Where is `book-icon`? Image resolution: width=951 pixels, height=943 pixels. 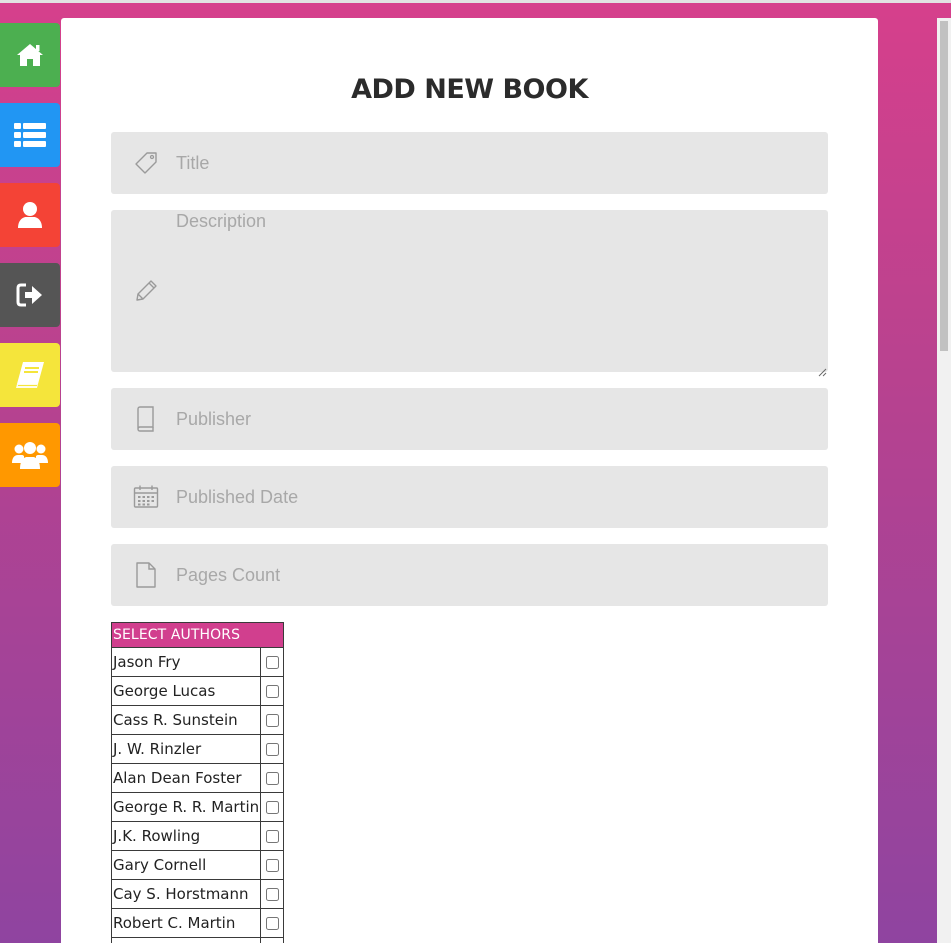 book-icon is located at coordinates (30, 375).